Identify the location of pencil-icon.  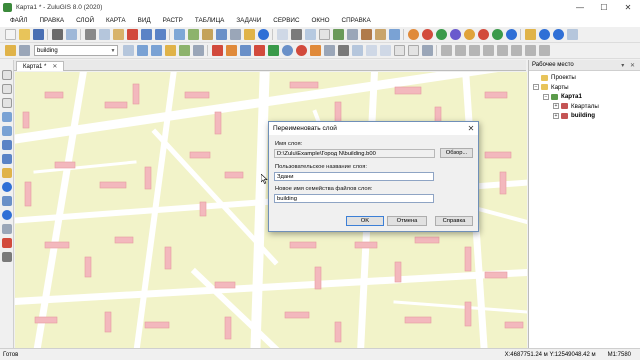
(6, 257).